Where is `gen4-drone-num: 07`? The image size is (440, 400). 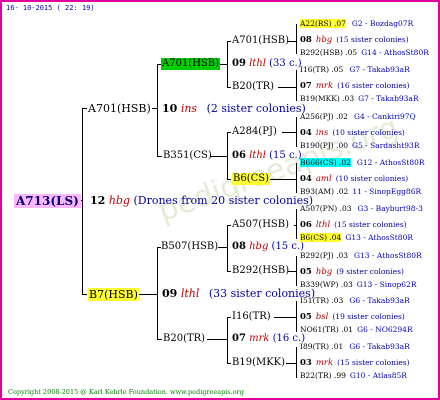
gen4-drone-num: 07 is located at coordinates (306, 86).